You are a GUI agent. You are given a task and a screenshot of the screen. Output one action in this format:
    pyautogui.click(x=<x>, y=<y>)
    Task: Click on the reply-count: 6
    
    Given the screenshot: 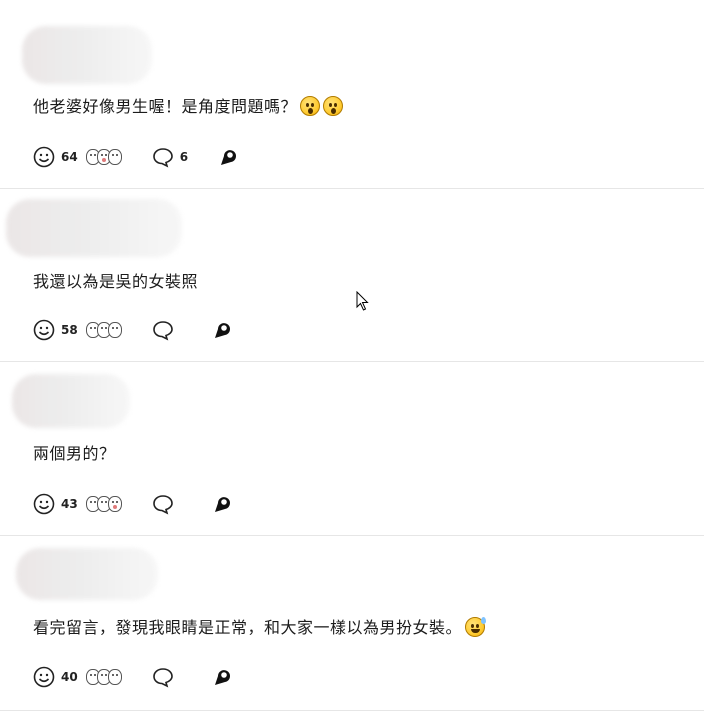 What is the action you would take?
    pyautogui.click(x=184, y=157)
    